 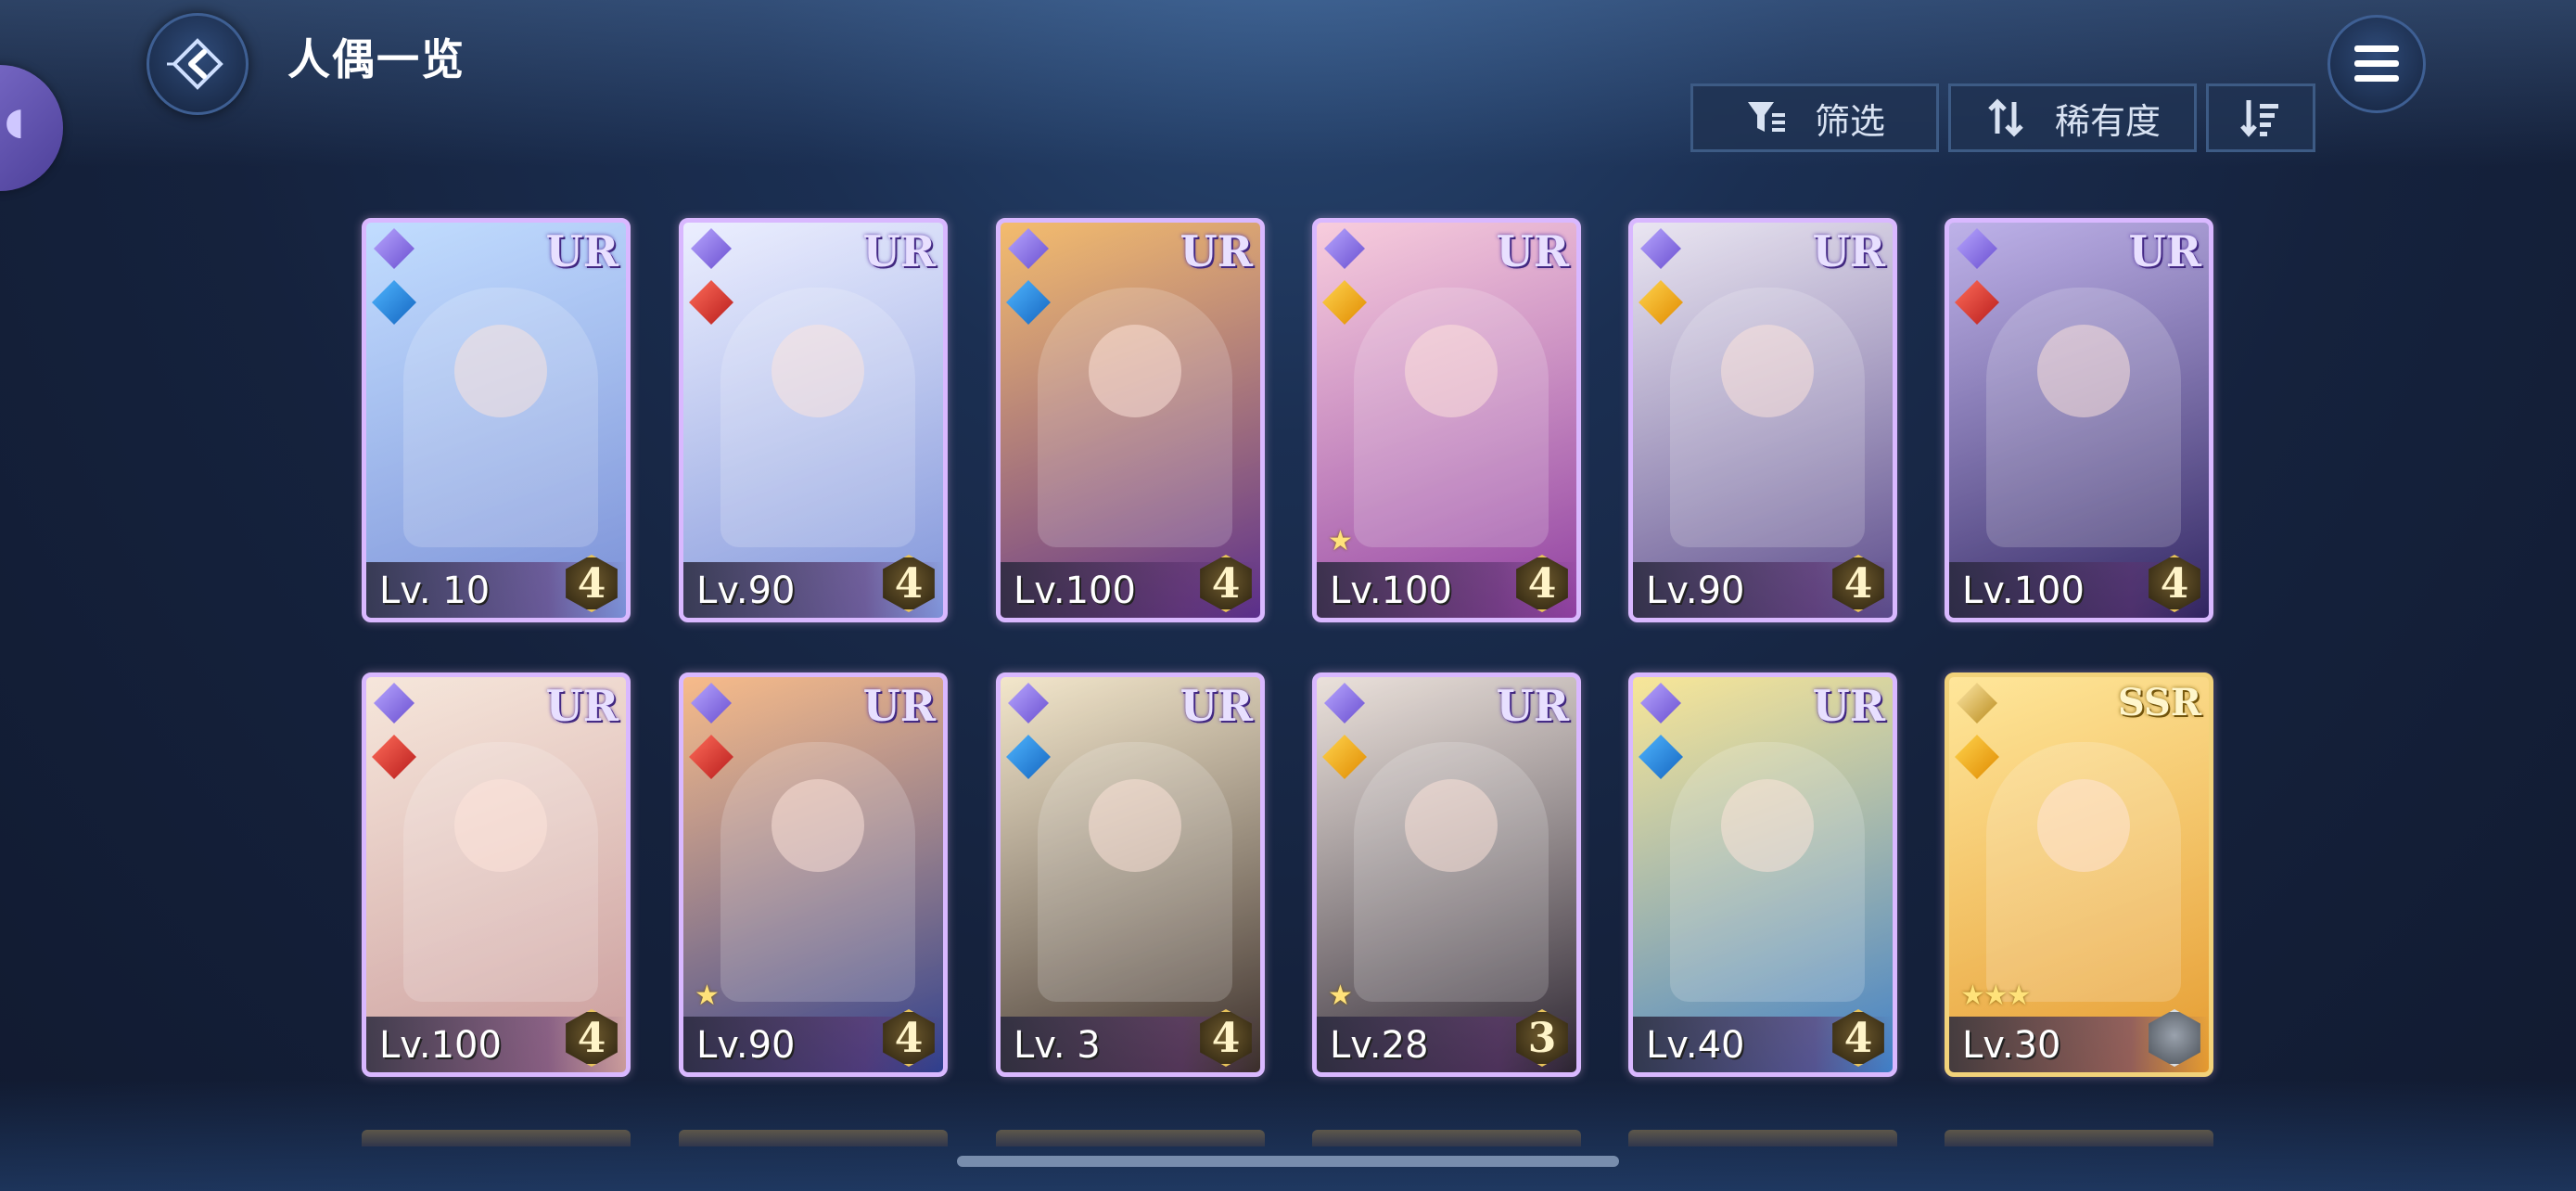 I want to click on doll-card: UR ★ Lv.28 3, so click(x=1446, y=874).